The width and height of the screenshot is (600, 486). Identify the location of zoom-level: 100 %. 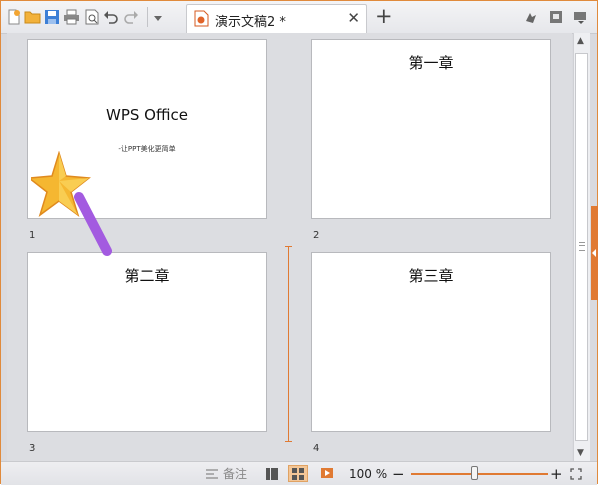
(368, 473).